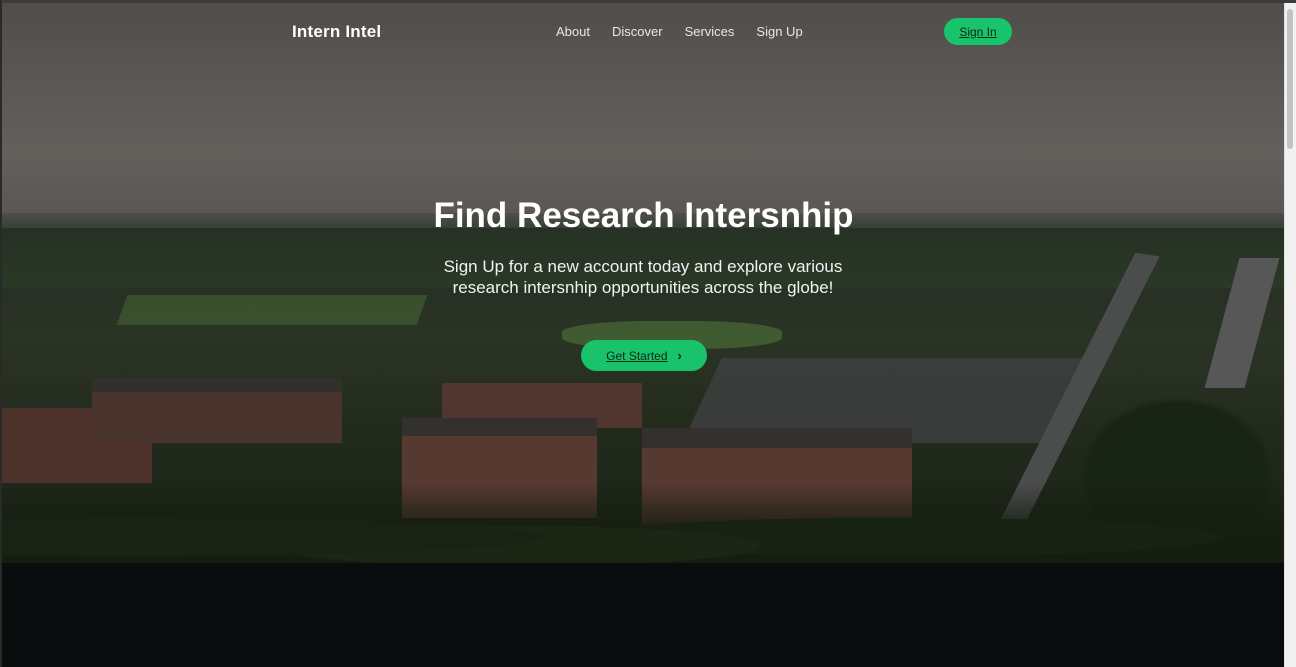  Describe the element at coordinates (643, 215) in the screenshot. I see `hero-title: Find Research Intersnhip` at that location.